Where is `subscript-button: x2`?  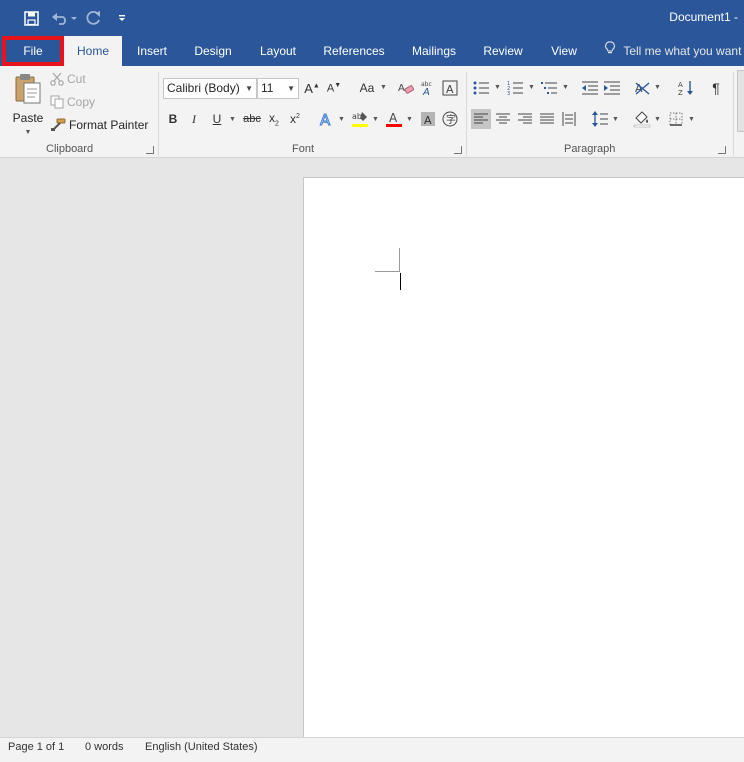 subscript-button: x2 is located at coordinates (274, 119).